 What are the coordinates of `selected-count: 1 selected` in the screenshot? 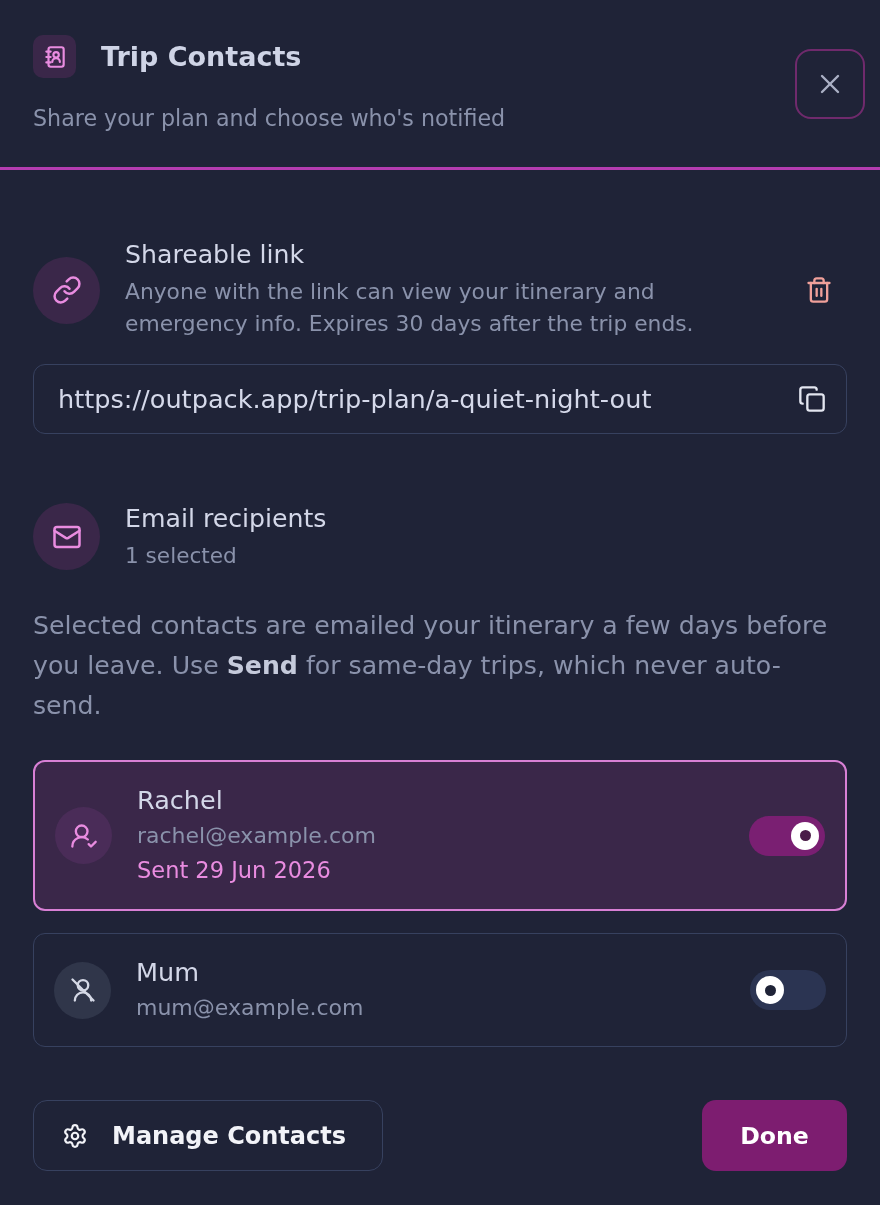 It's located at (181, 555).